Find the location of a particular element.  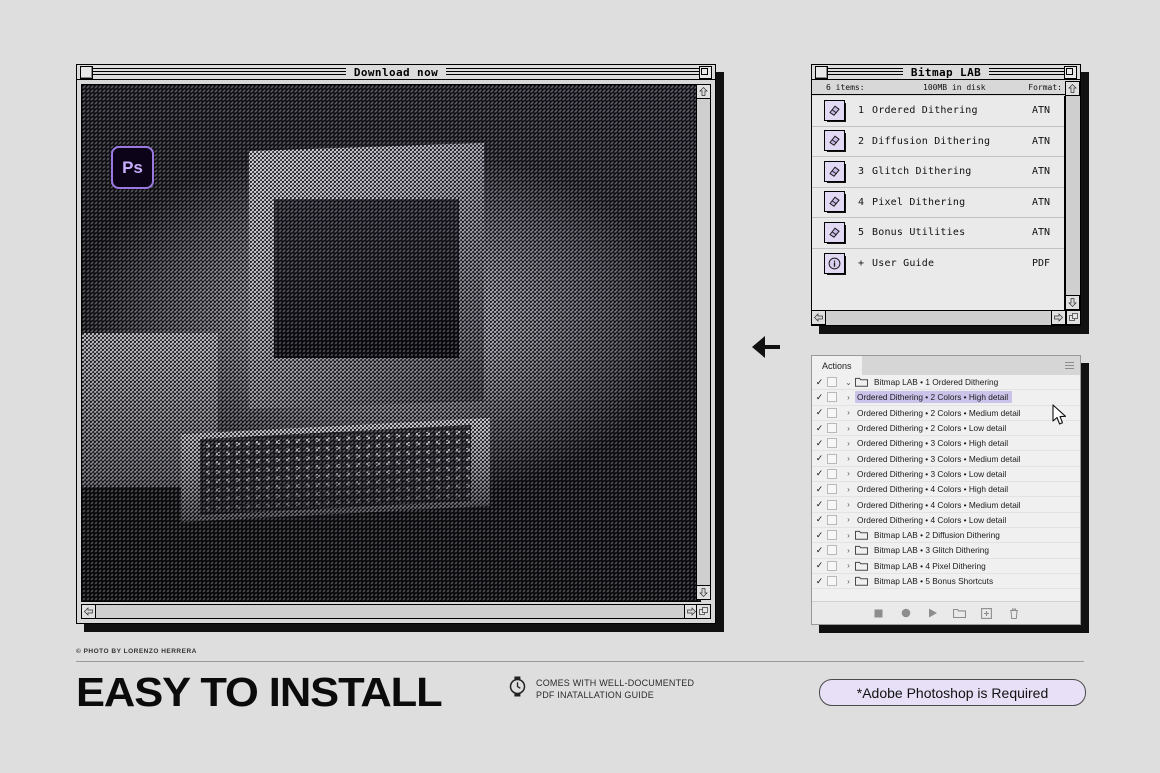

actions-tab-bar: Actions is located at coordinates (946, 365).